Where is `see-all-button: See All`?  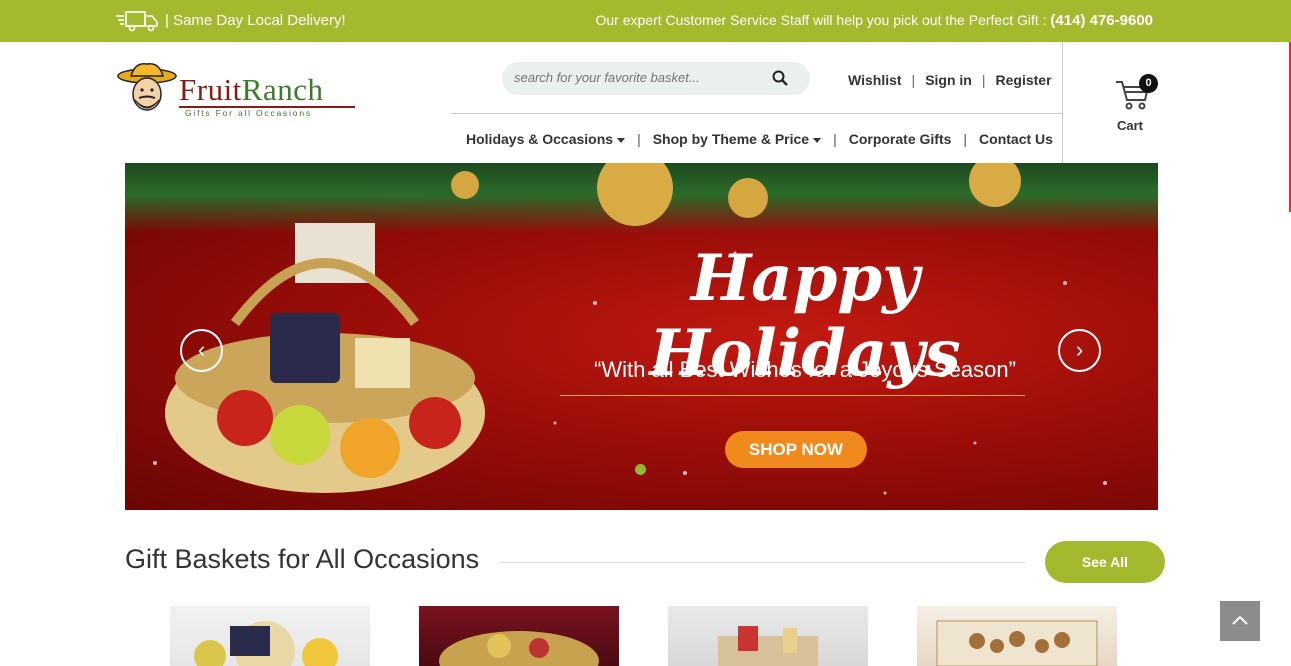
see-all-button: See All is located at coordinates (1105, 562).